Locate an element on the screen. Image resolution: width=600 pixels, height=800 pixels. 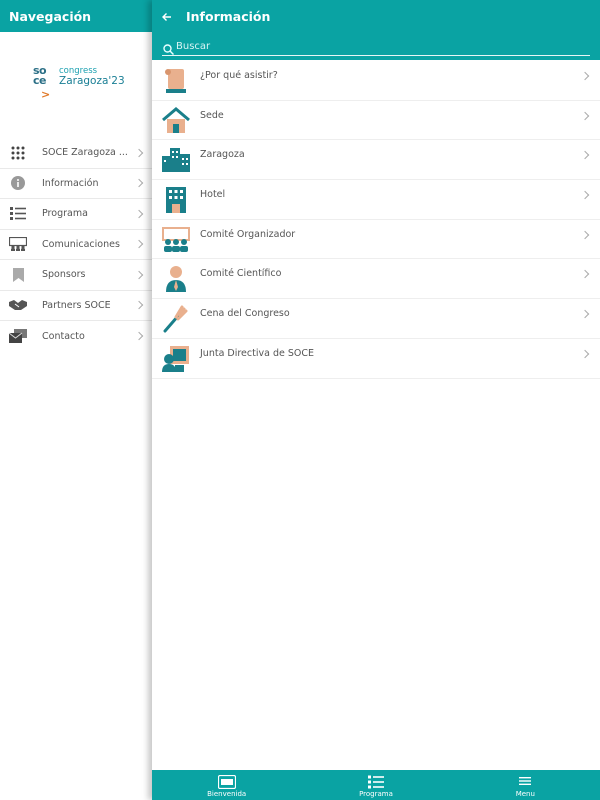
info-item-hotel: Hotel is located at coordinates (376, 200).